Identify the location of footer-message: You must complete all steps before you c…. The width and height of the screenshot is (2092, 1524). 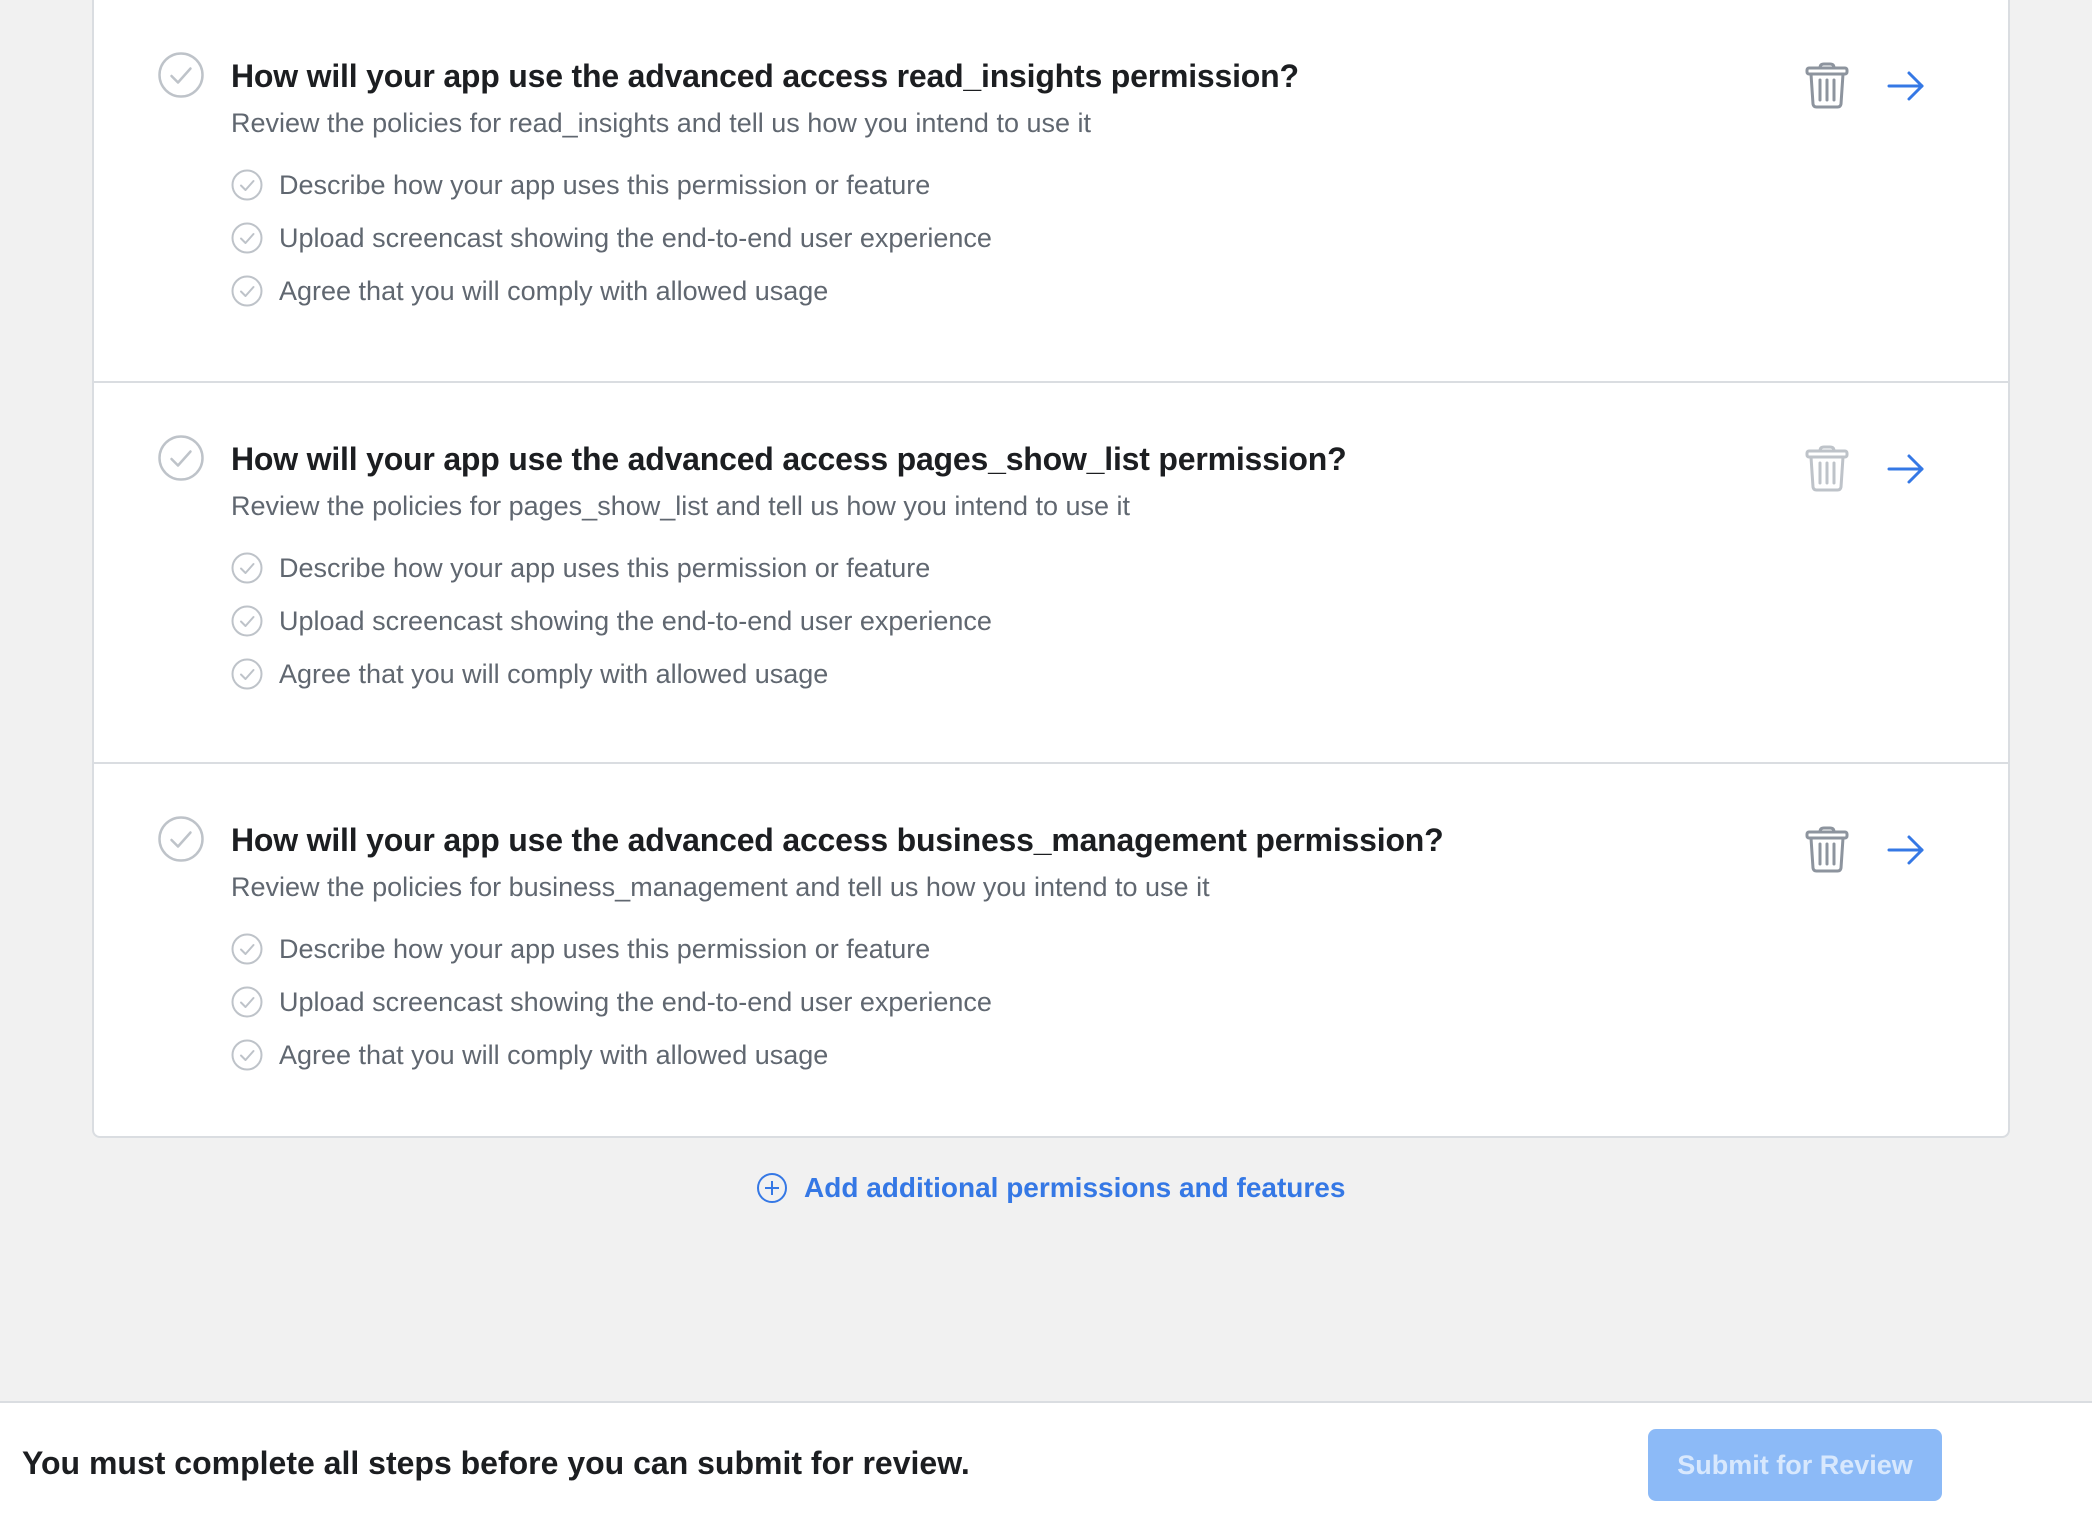
(496, 1463).